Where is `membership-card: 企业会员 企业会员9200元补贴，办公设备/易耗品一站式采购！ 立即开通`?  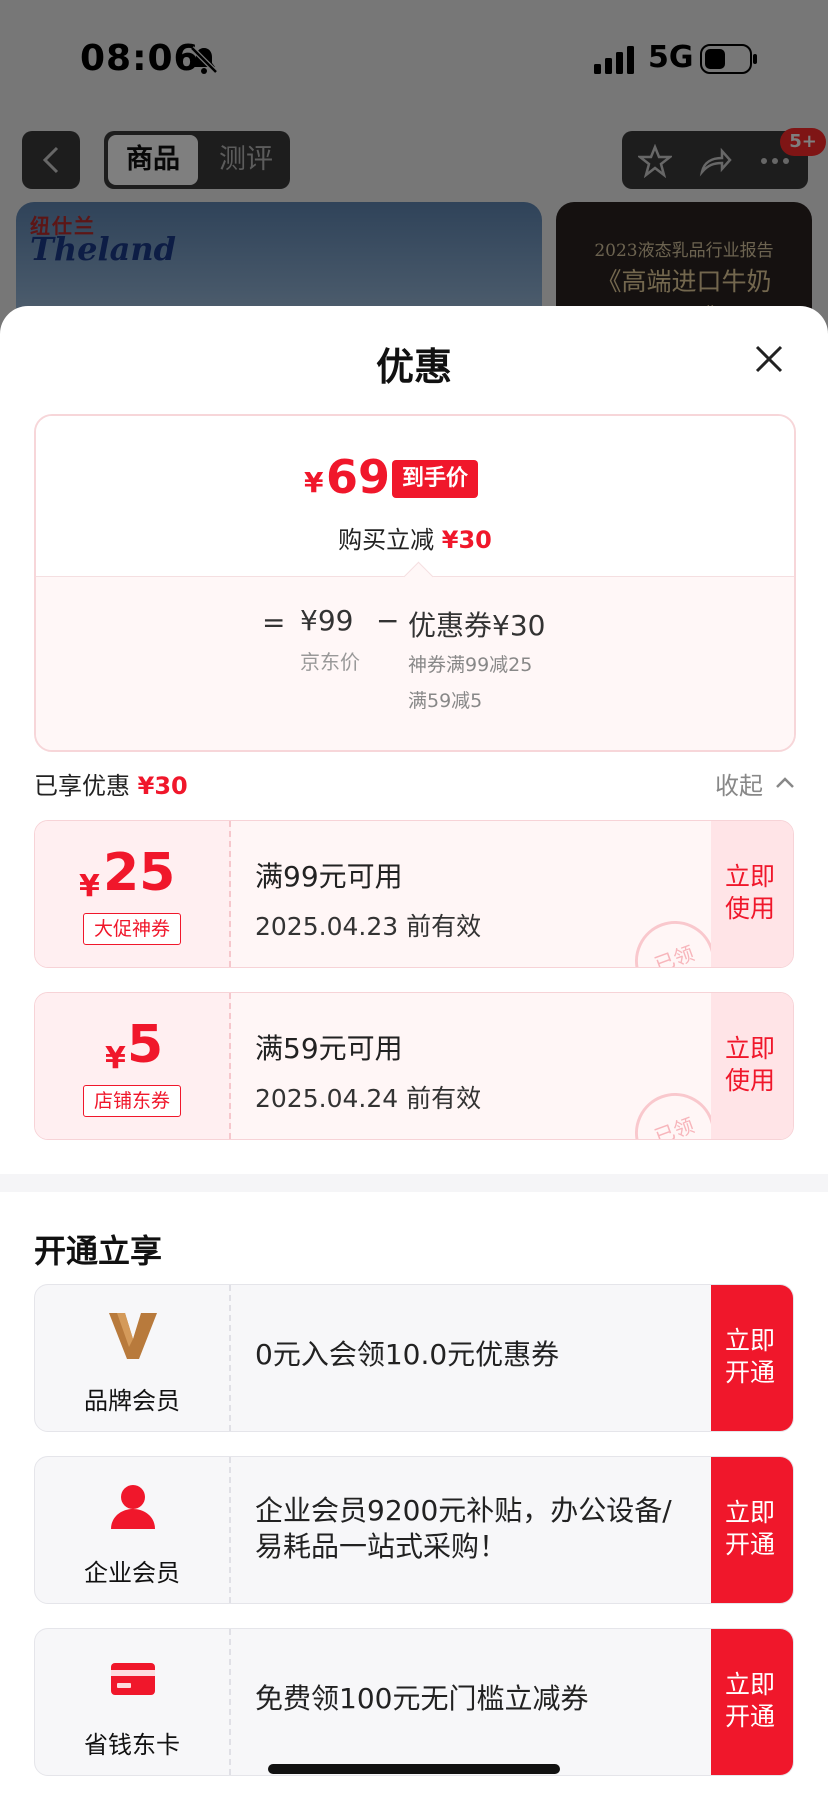 membership-card: 企业会员 企业会员9200元补贴，办公设备/易耗品一站式采购！ 立即开通 is located at coordinates (414, 1530).